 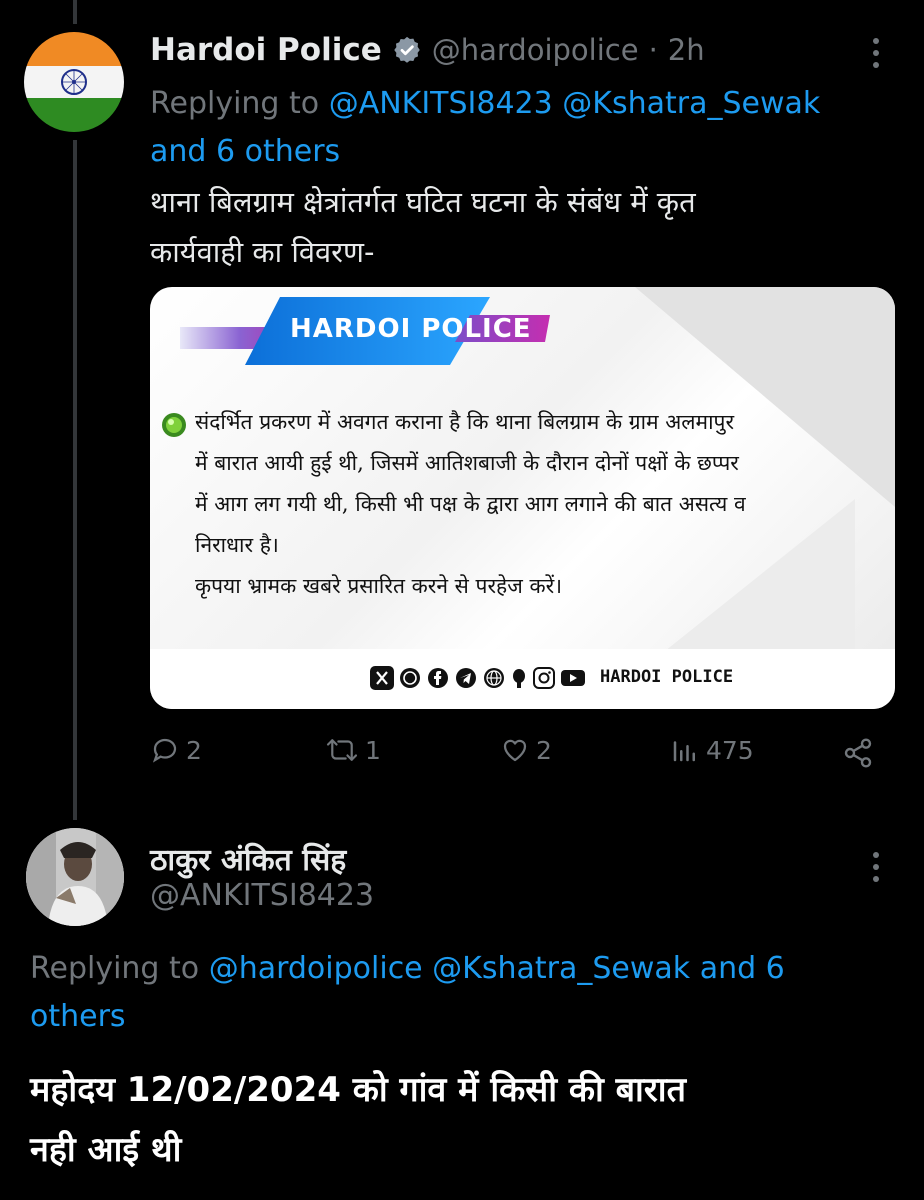 I want to click on card-footer: HARDOI POLICE, so click(x=522, y=679).